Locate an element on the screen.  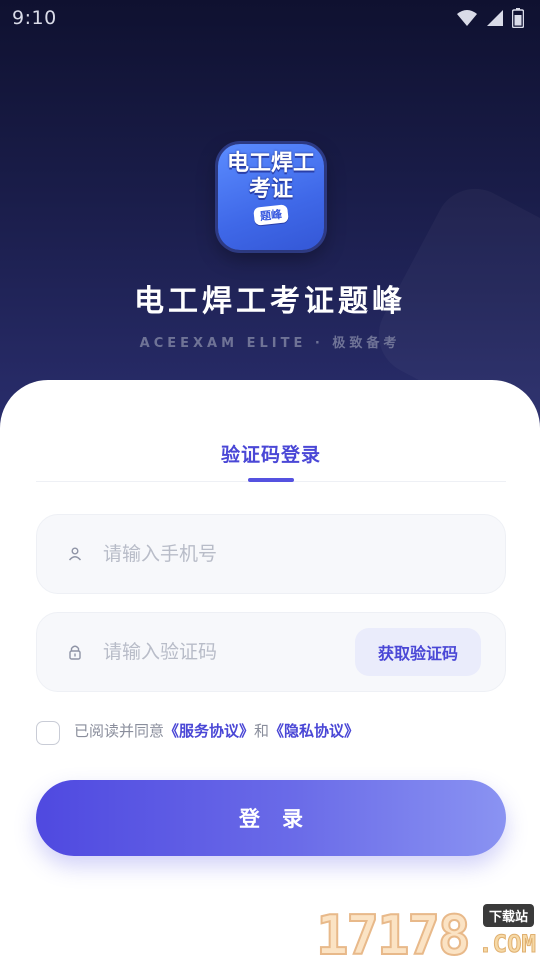
watermark-badge: 下载站 is located at coordinates (508, 915).